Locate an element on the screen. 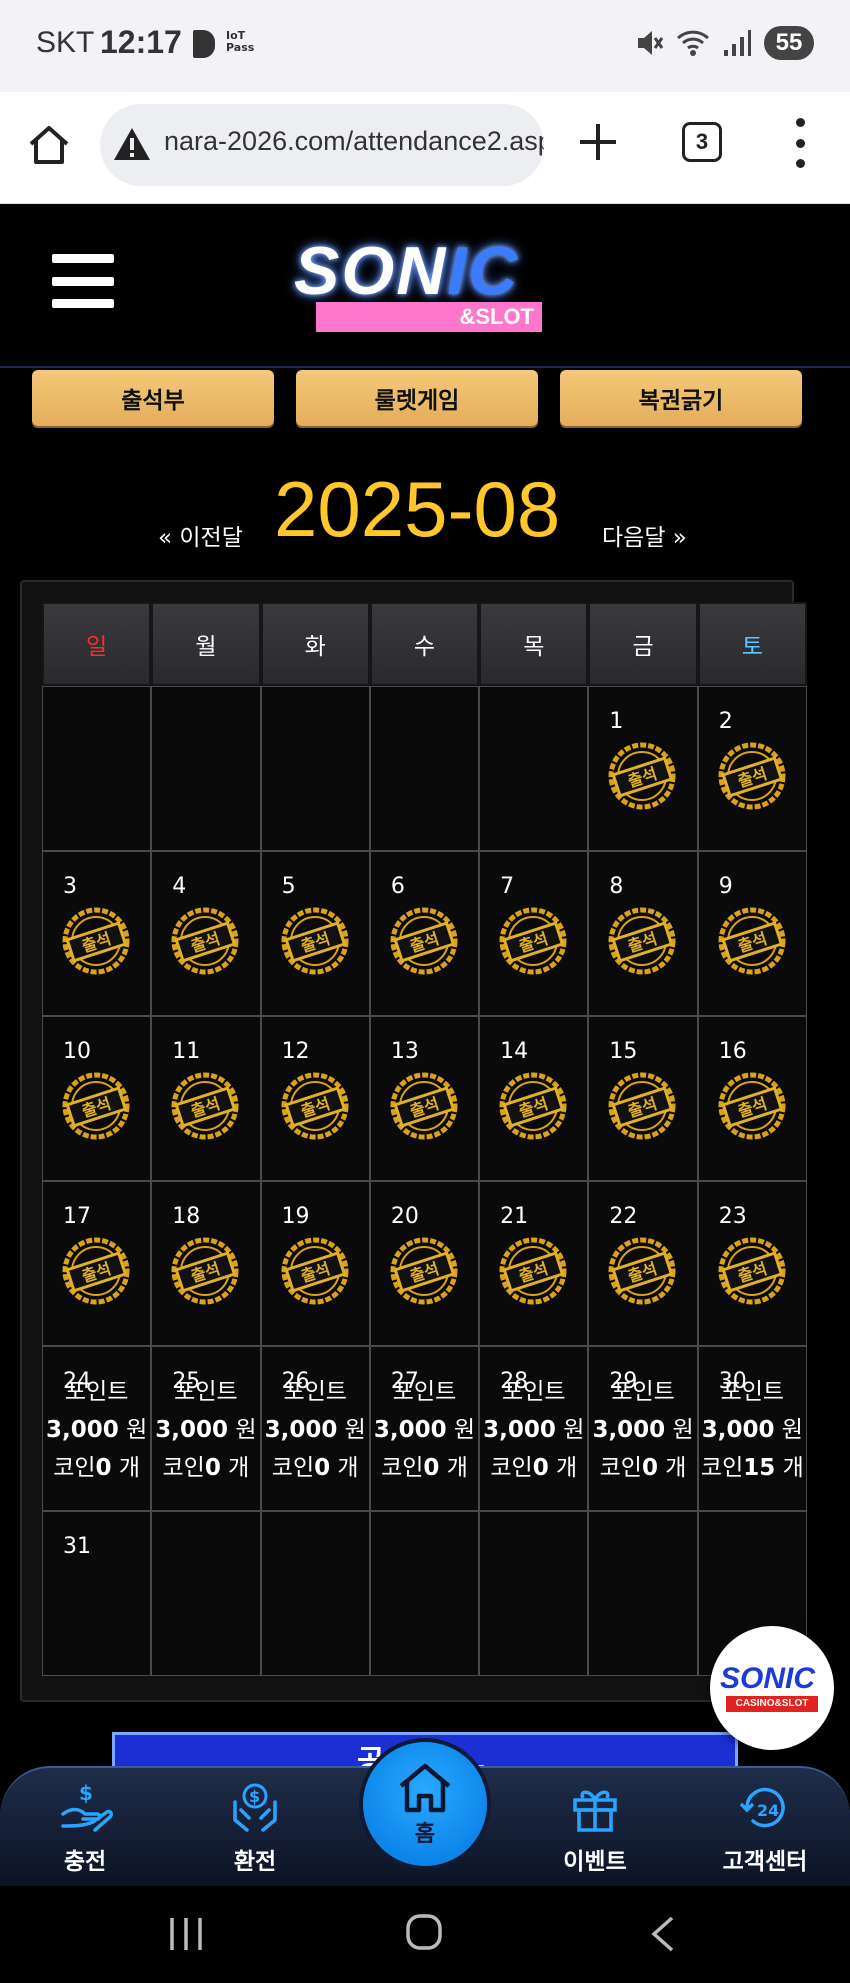  status-icons: 55 is located at coordinates (725, 43).